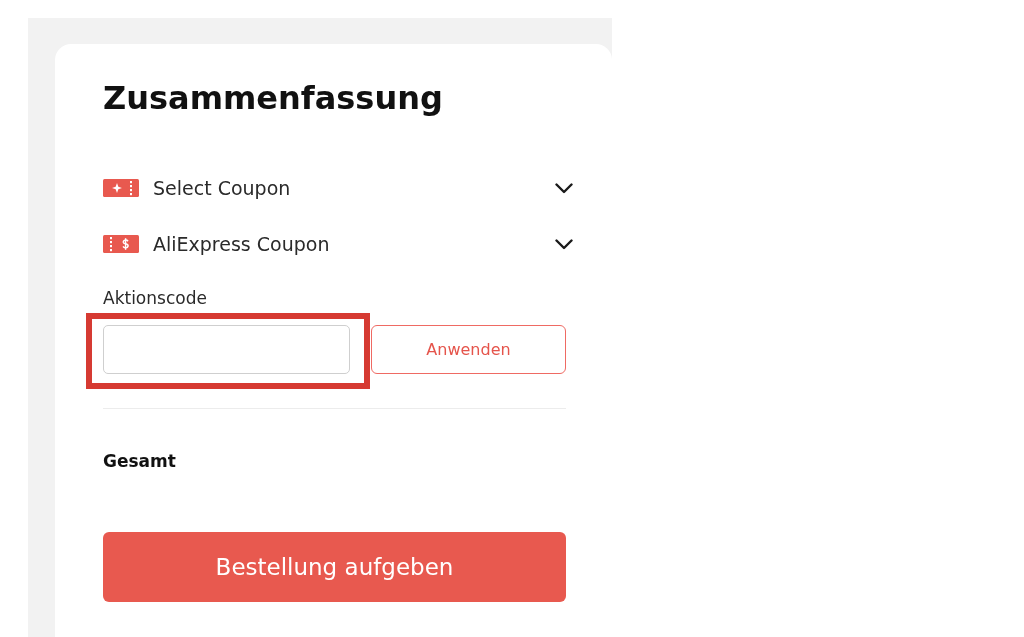 Image resolution: width=1024 pixels, height=637 pixels. I want to click on place-order-button: Bestellung aufgeben, so click(334, 567).